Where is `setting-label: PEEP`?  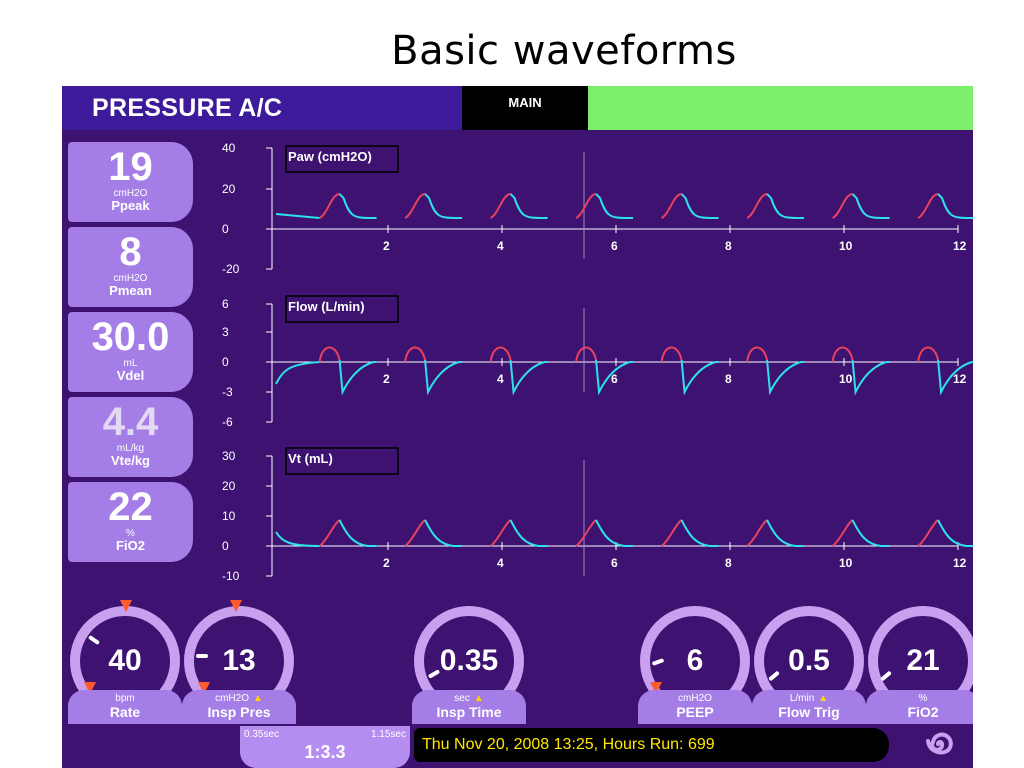 setting-label: PEEP is located at coordinates (695, 712).